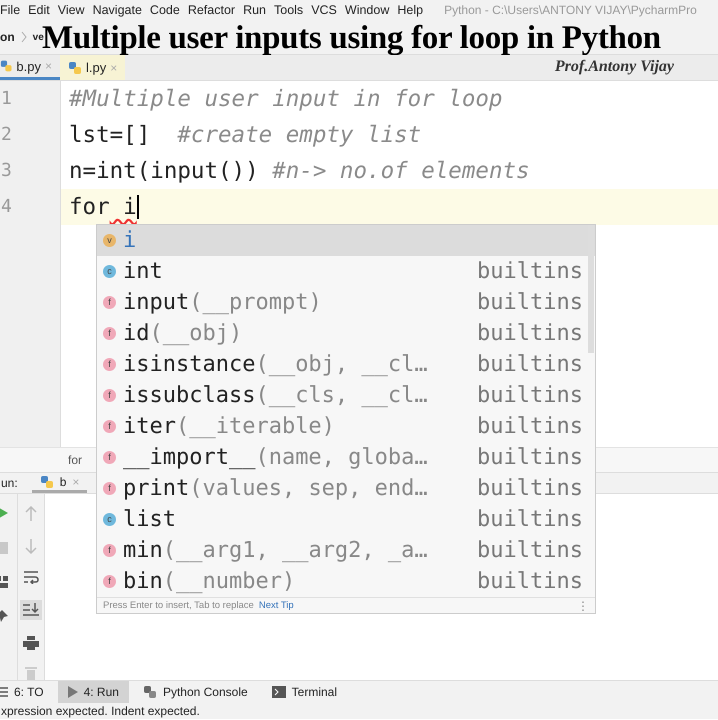  Describe the element at coordinates (346, 457) in the screenshot. I see `completion-item: f __import__(name, globa… builtins` at that location.